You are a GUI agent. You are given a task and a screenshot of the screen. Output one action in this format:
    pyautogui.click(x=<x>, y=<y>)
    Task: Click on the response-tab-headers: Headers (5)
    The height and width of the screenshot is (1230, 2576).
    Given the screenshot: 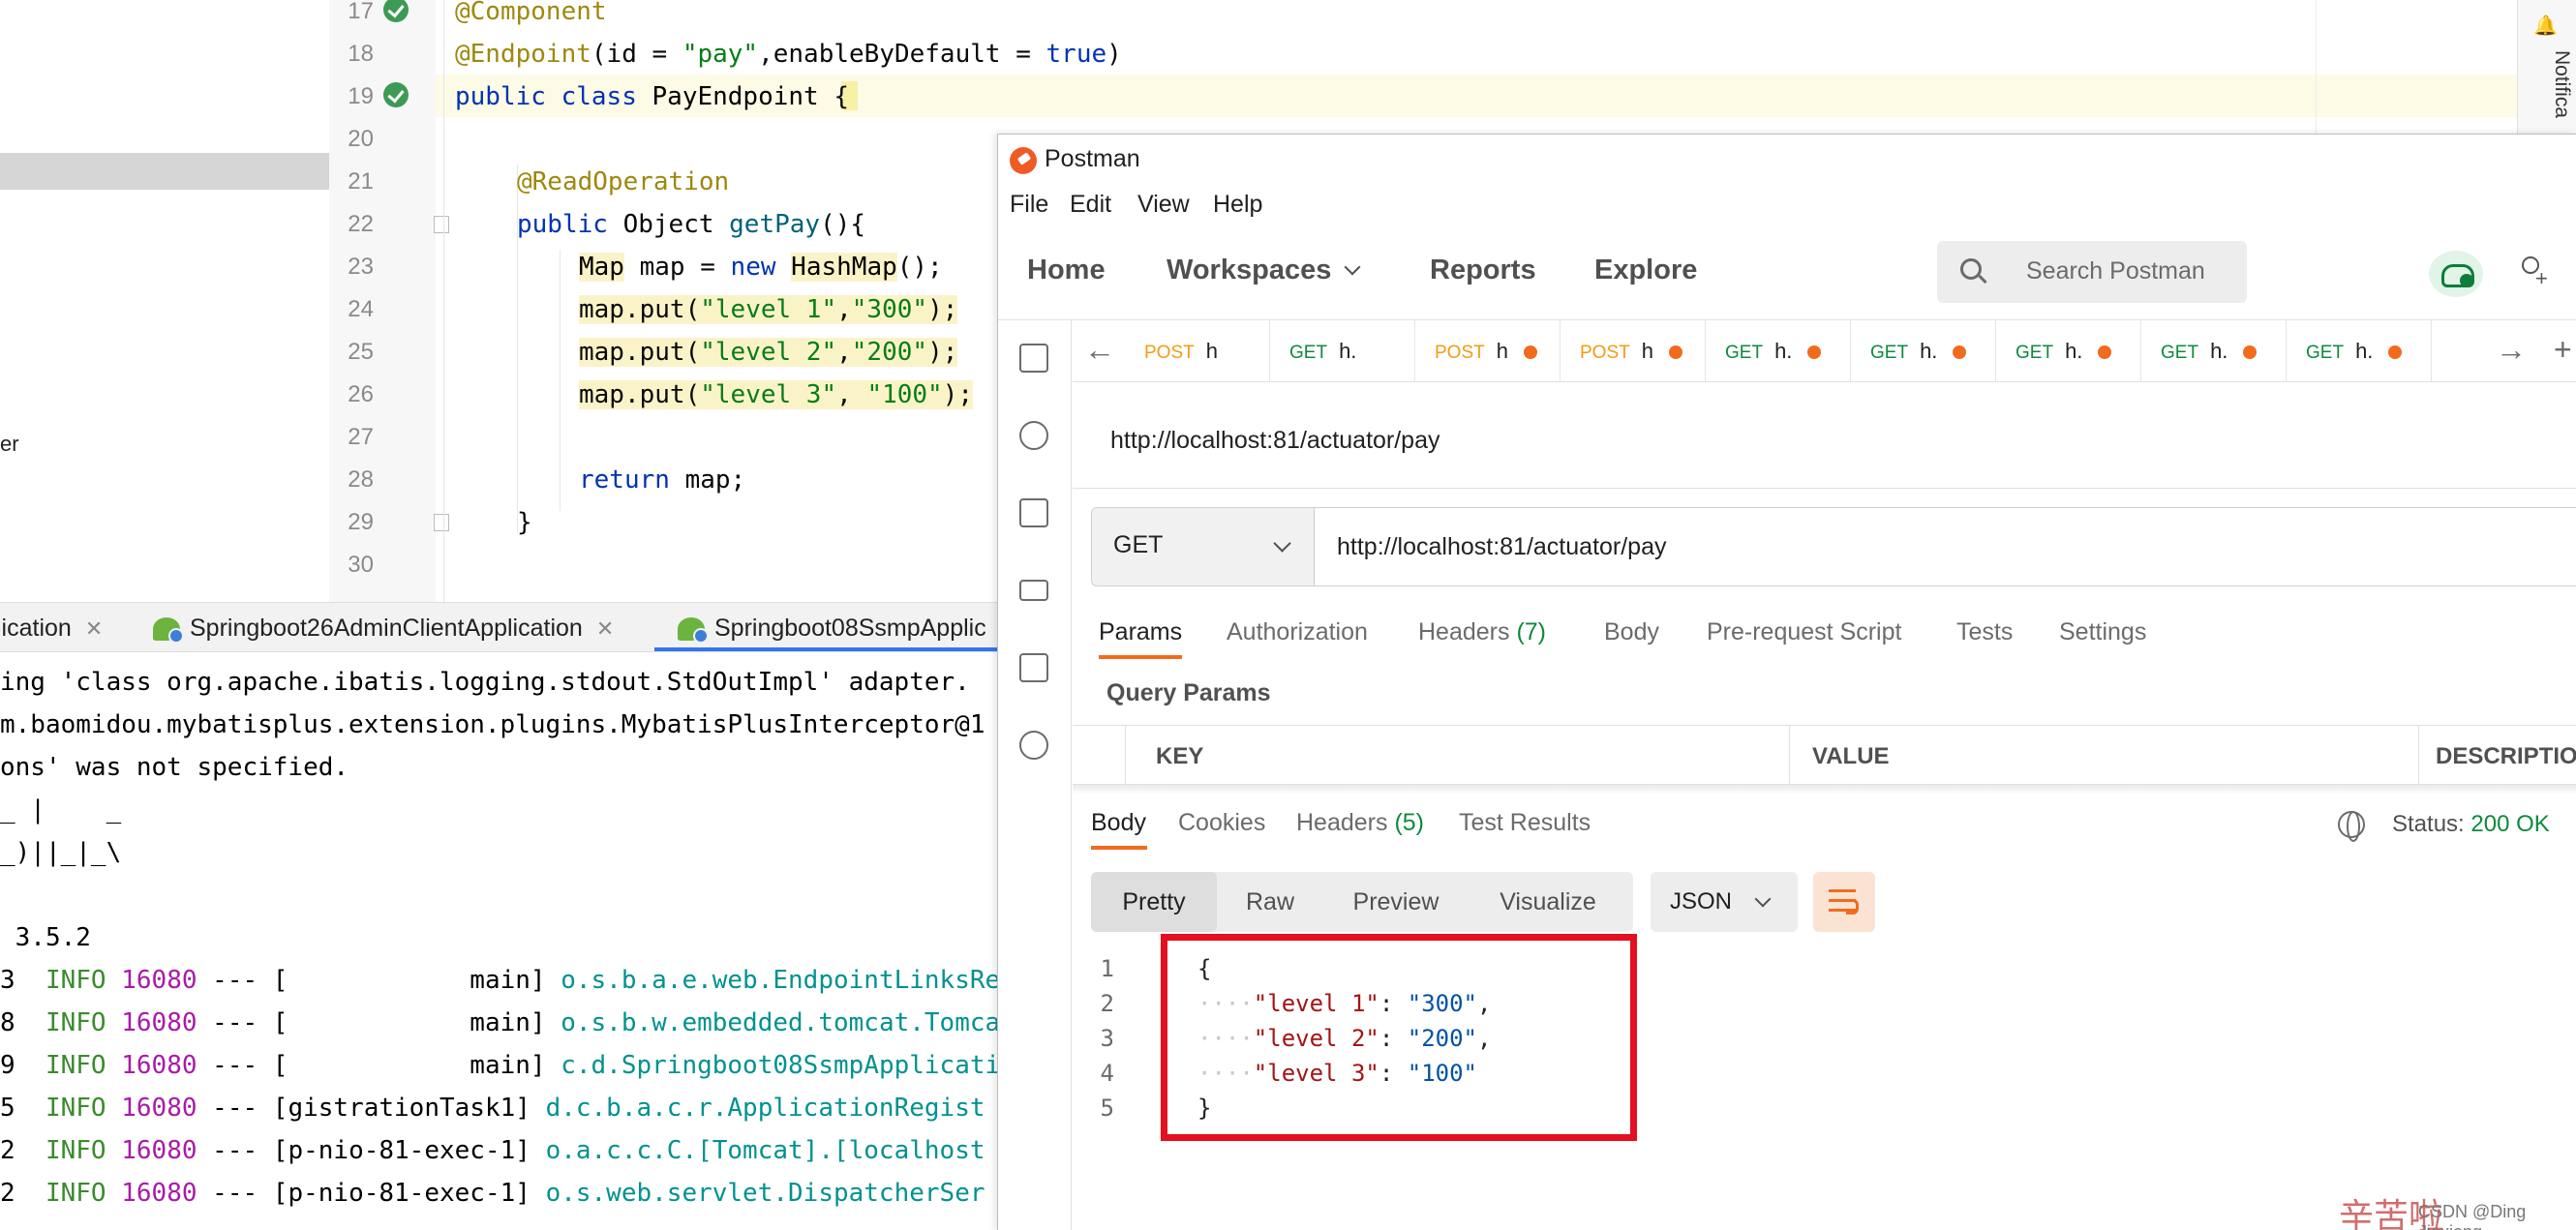 What is the action you would take?
    pyautogui.click(x=1360, y=823)
    